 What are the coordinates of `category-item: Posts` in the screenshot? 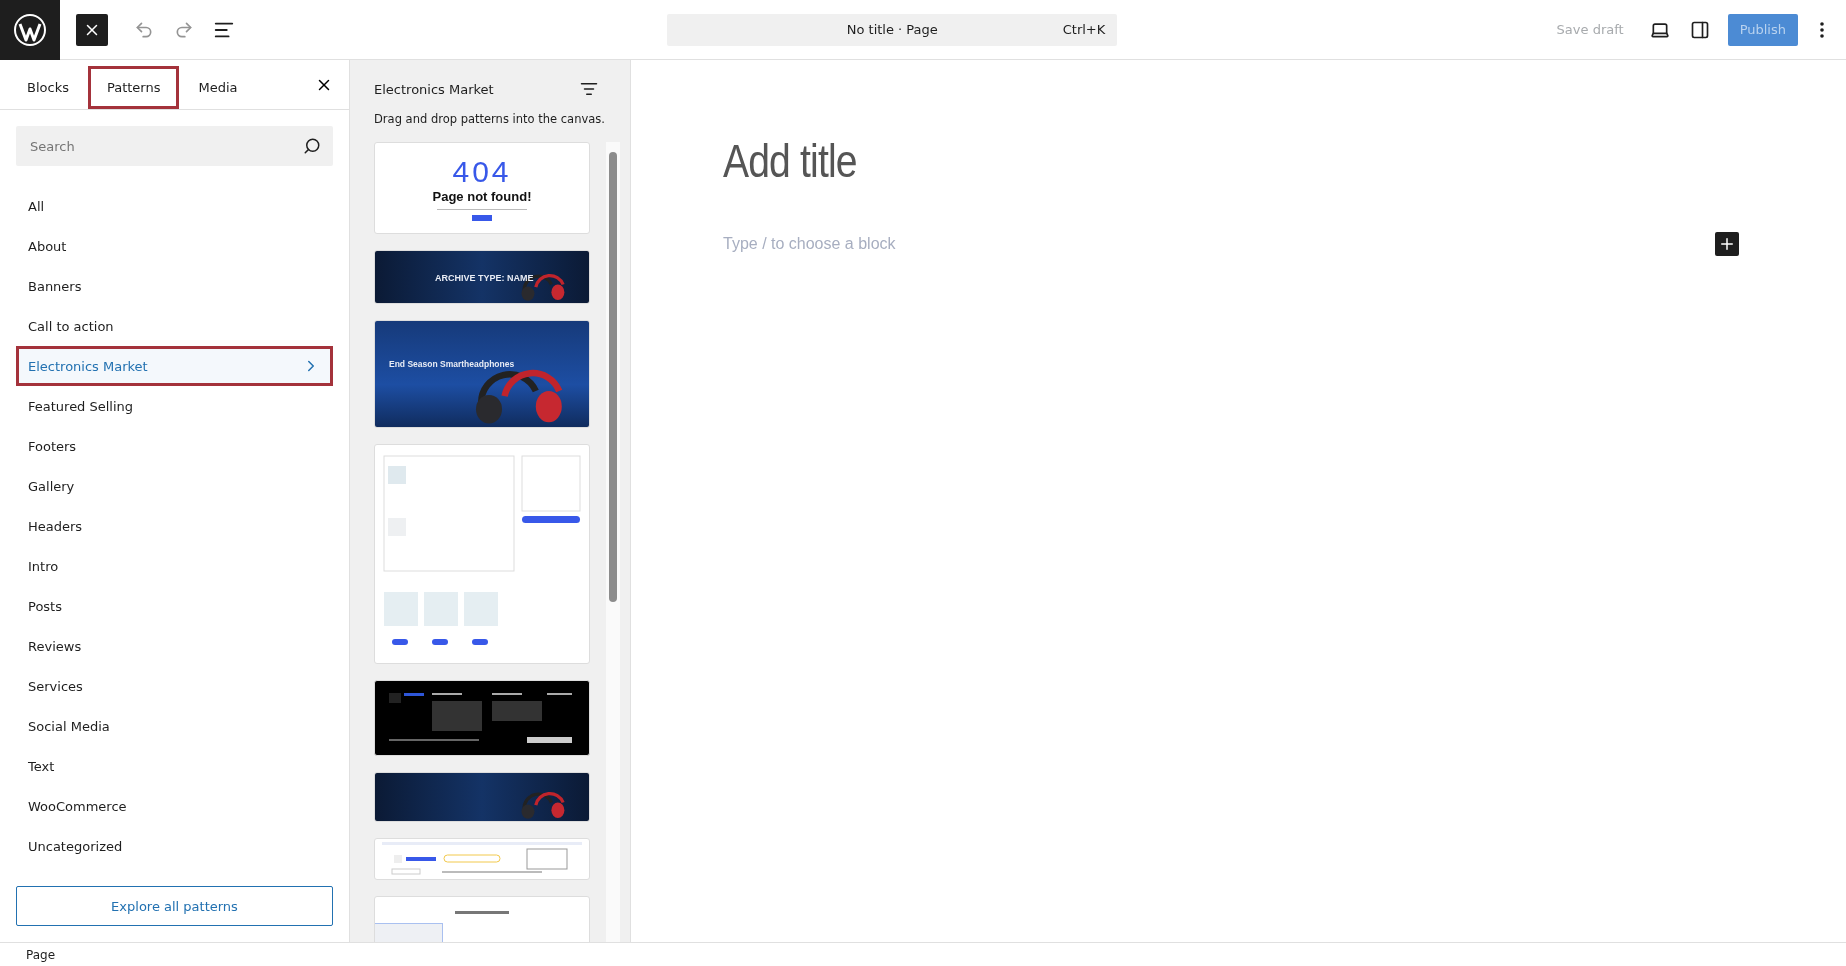 It's located at (174, 606).